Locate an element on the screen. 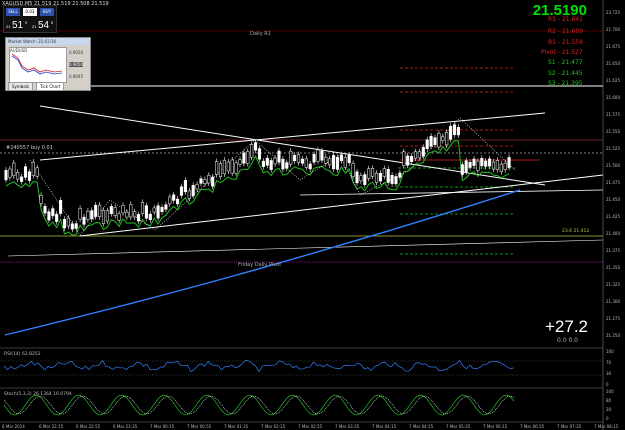  y-tick-label: 21.500 is located at coordinates (613, 165).